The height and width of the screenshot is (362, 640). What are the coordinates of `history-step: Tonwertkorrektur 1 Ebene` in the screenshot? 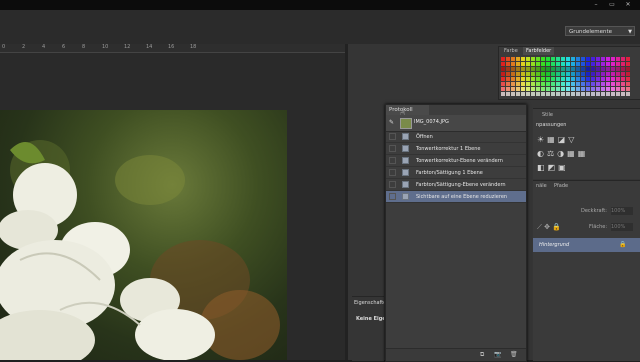 It's located at (456, 149).